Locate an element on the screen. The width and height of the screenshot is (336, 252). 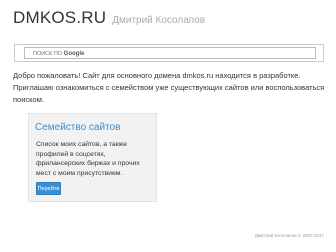
go-button: Перейти is located at coordinates (48, 188).